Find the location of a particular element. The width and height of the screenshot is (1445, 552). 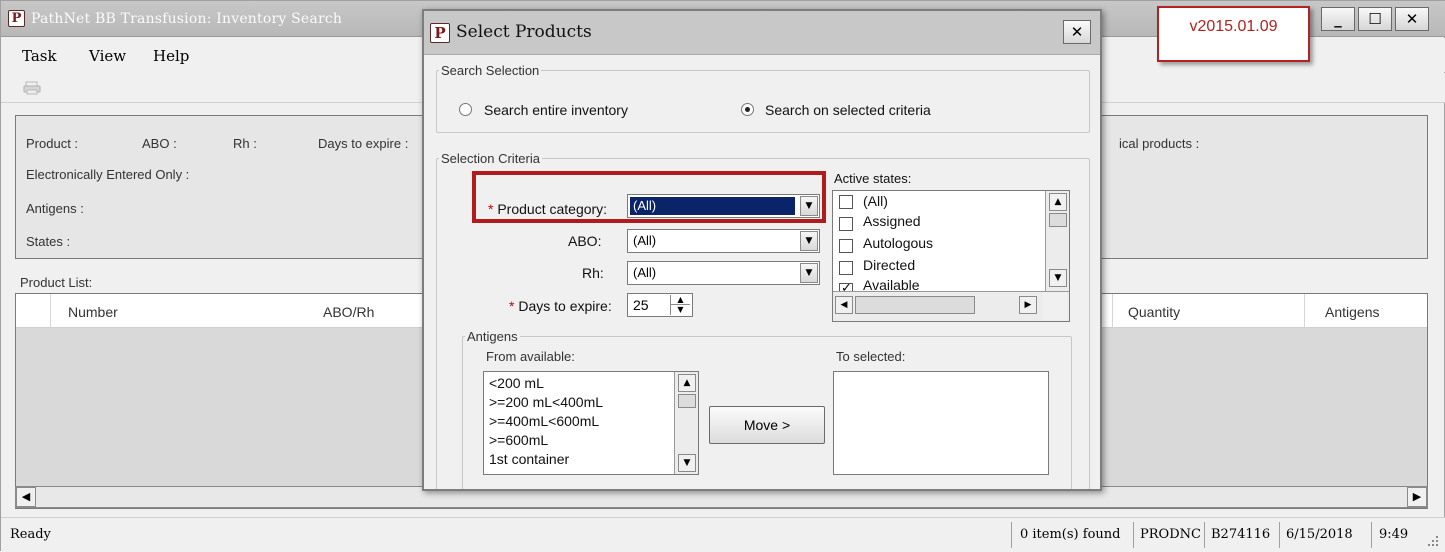

spinner-icon: ▲ ▼ is located at coordinates (680, 305).